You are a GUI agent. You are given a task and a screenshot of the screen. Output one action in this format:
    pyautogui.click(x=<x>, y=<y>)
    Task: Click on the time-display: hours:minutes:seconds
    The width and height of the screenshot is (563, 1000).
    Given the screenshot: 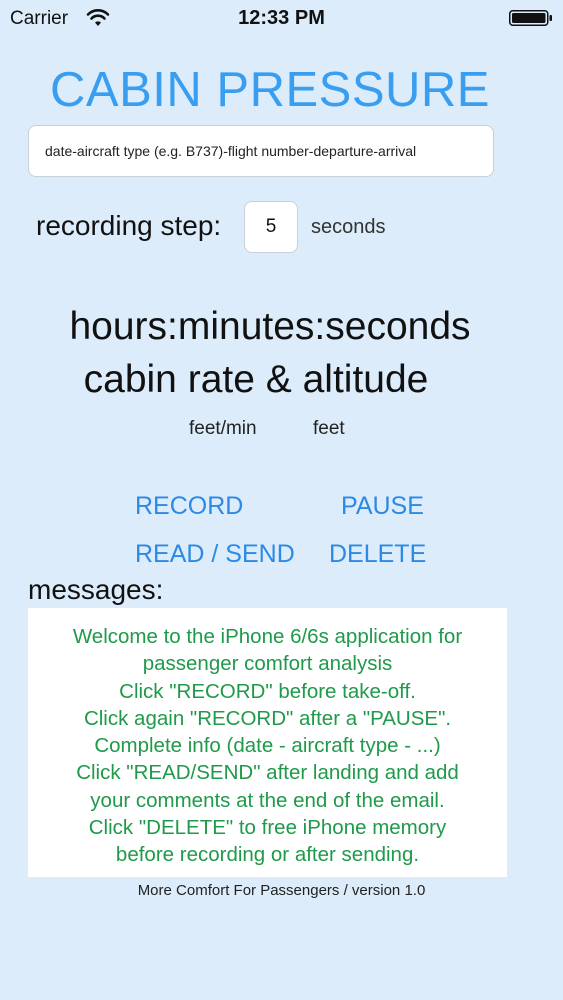 What is the action you would take?
    pyautogui.click(x=270, y=326)
    